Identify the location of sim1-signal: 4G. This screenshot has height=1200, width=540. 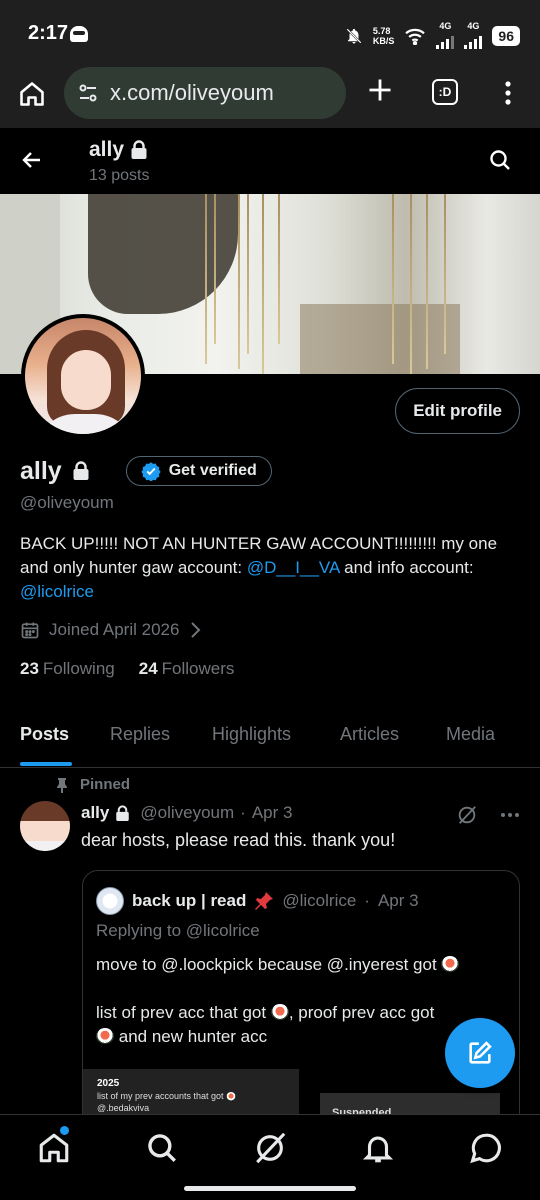
(445, 35).